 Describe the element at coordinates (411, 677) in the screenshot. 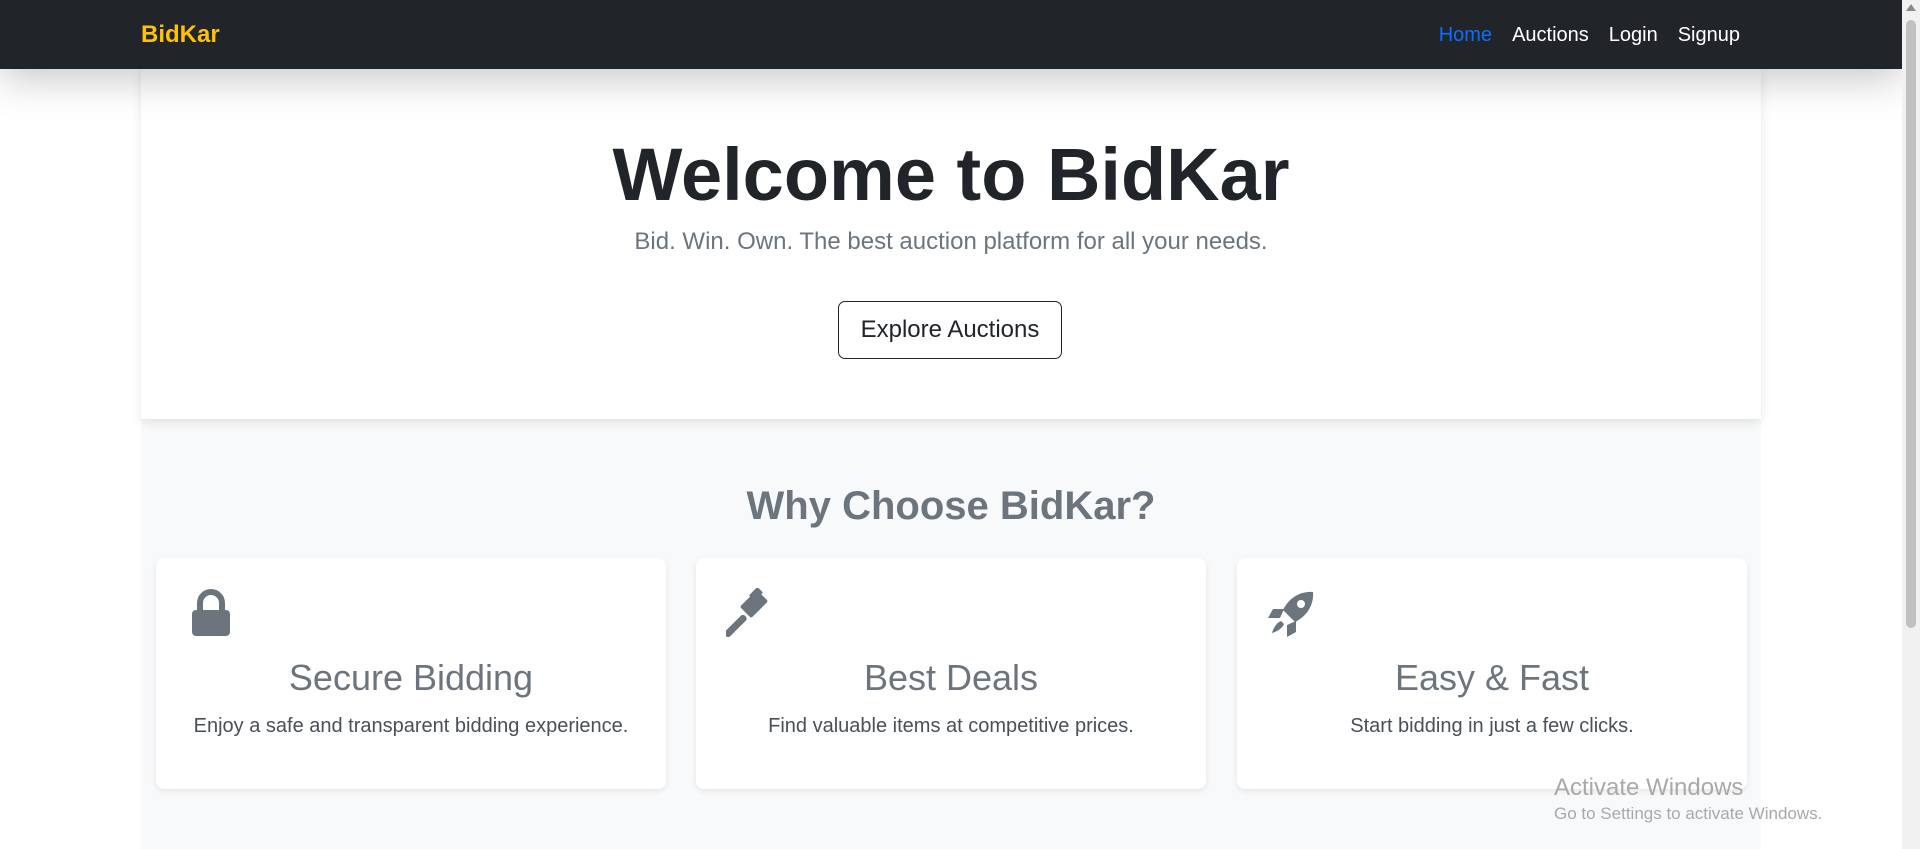

I see `feature-title: Secure Bidding` at that location.